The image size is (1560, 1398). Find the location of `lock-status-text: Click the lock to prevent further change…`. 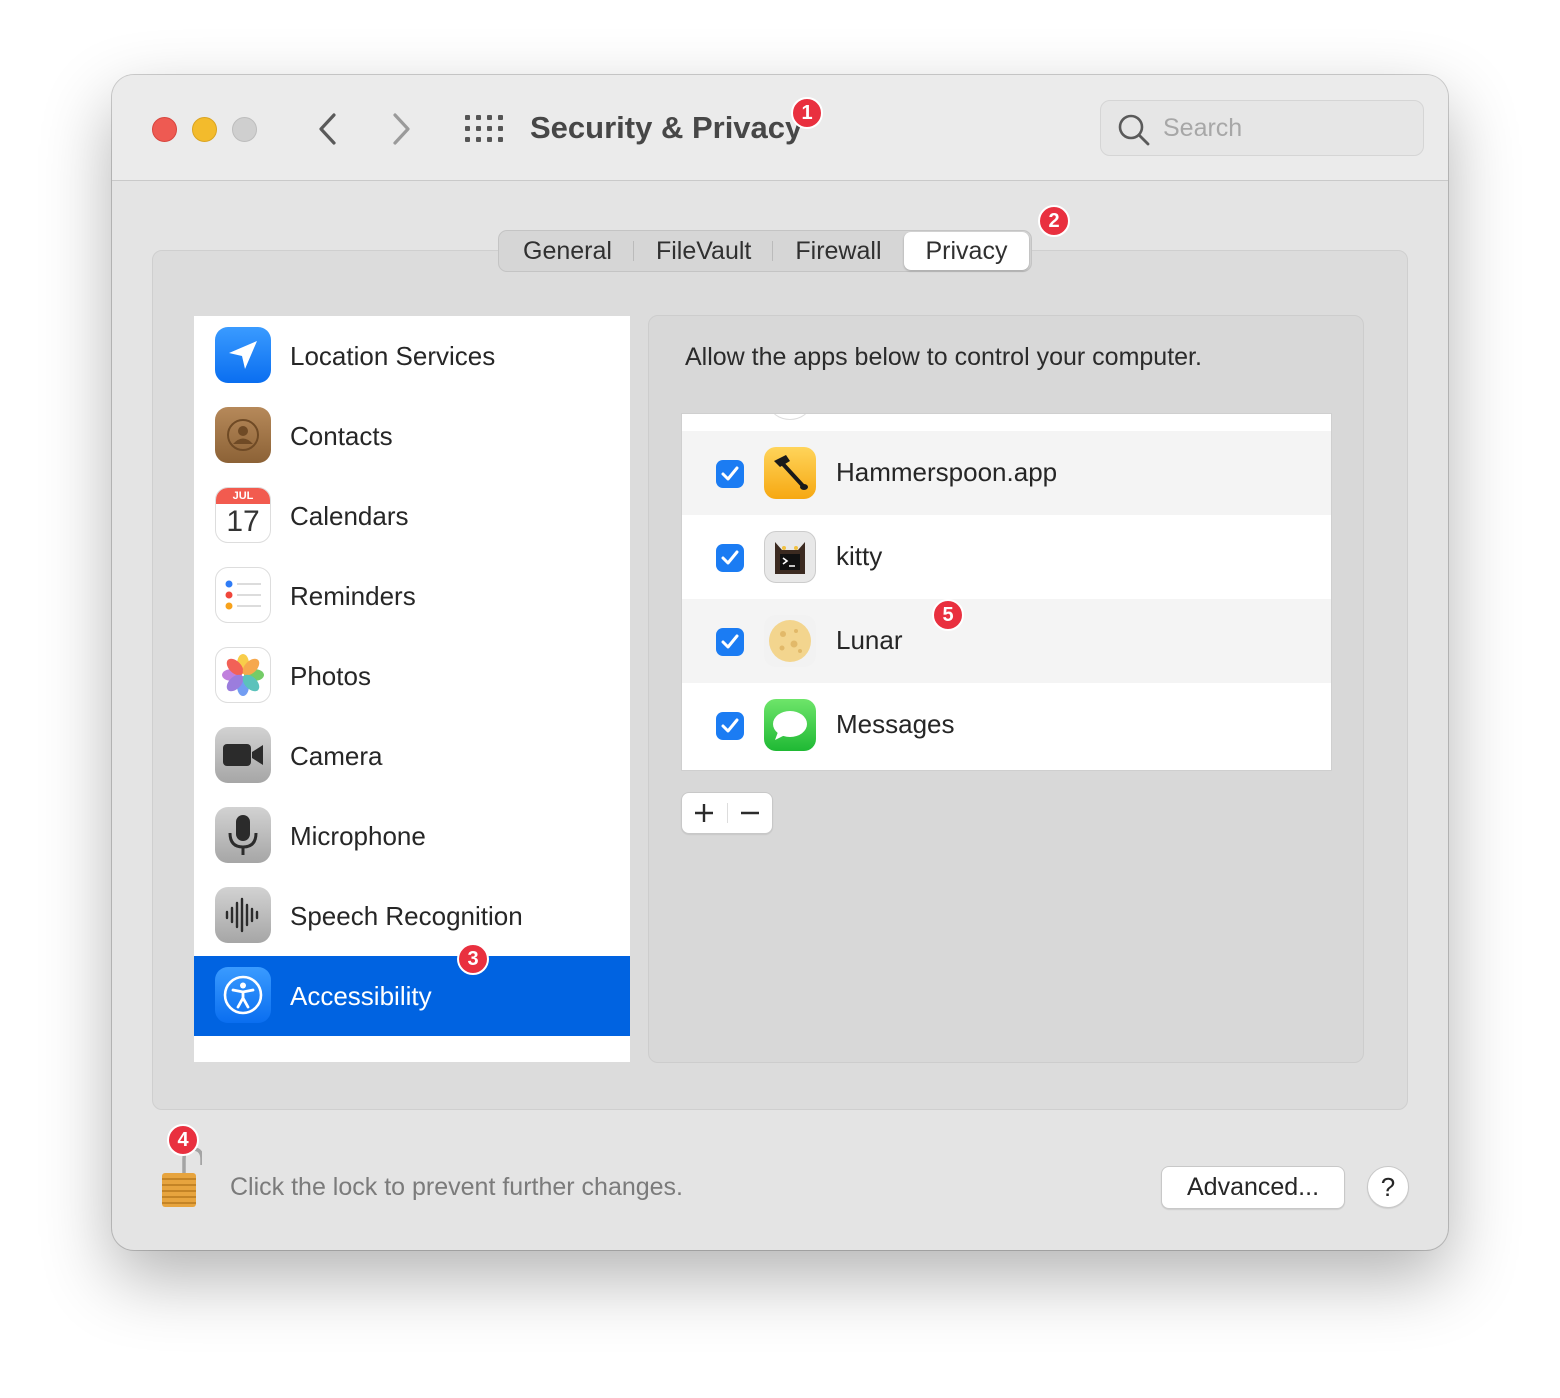

lock-status-text: Click the lock to prevent further change… is located at coordinates (457, 1187).